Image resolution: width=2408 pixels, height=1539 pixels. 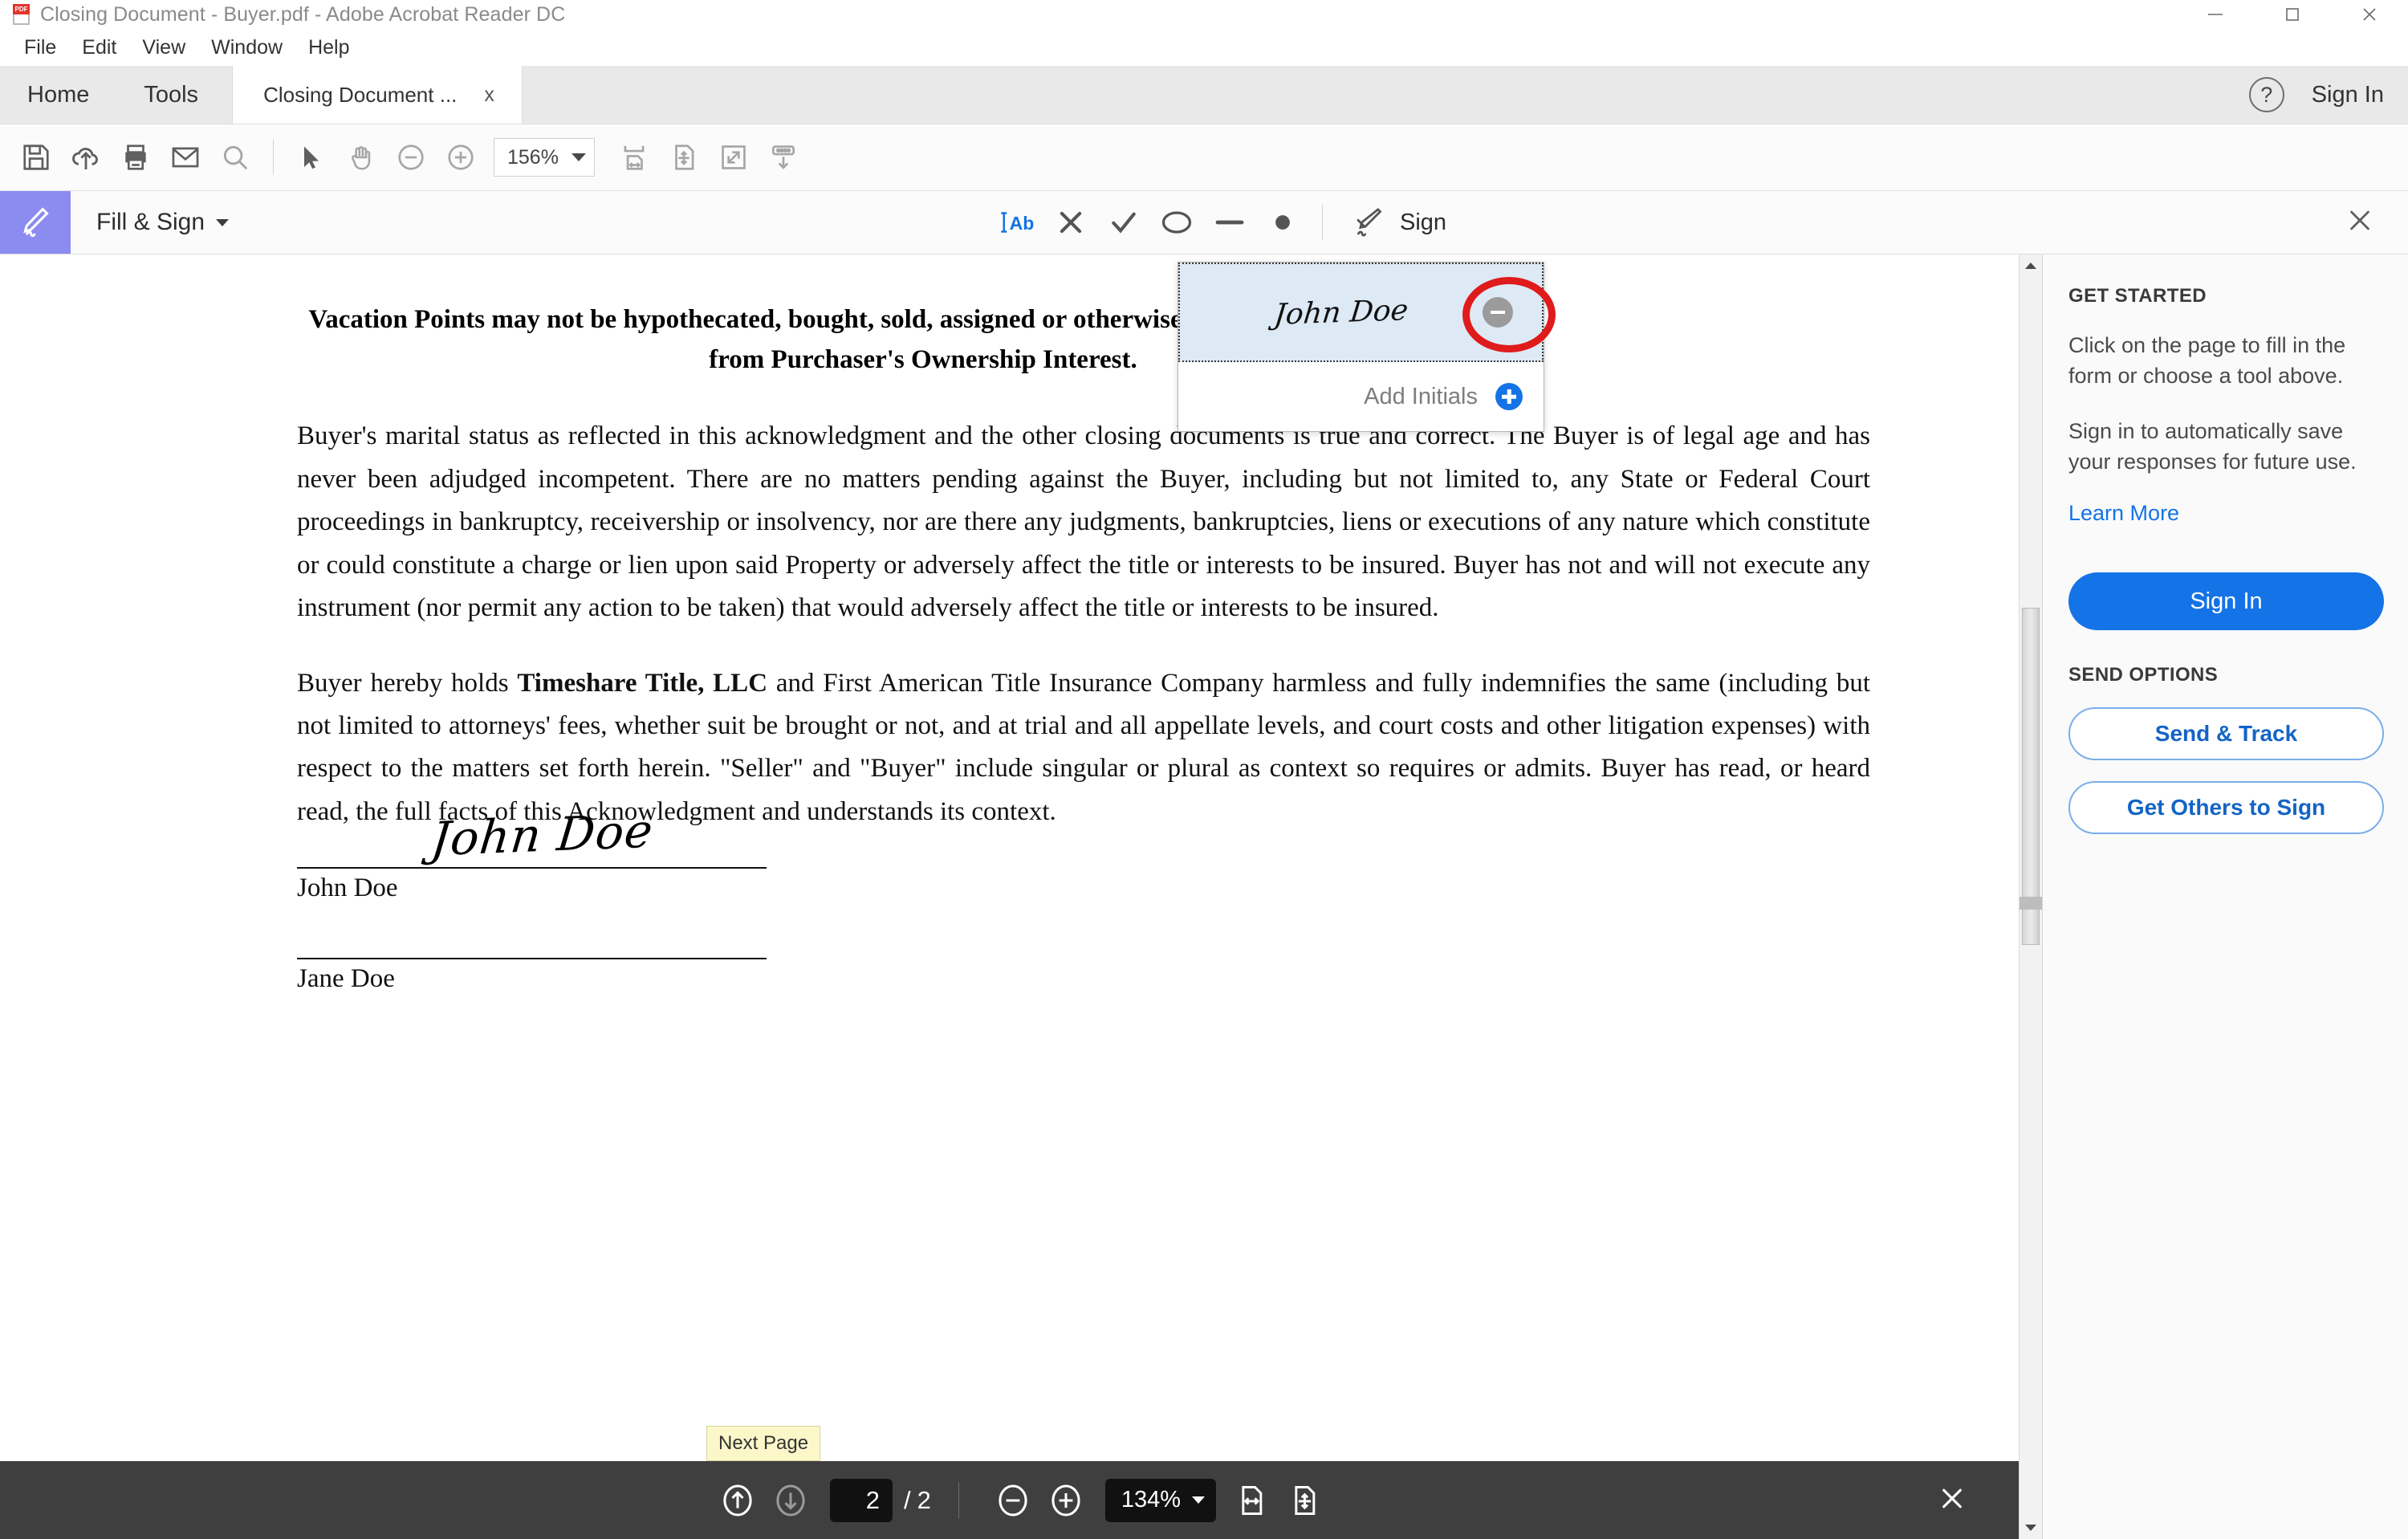 What do you see at coordinates (2031, 1528) in the screenshot?
I see `scroll-down-arrow-icon` at bounding box center [2031, 1528].